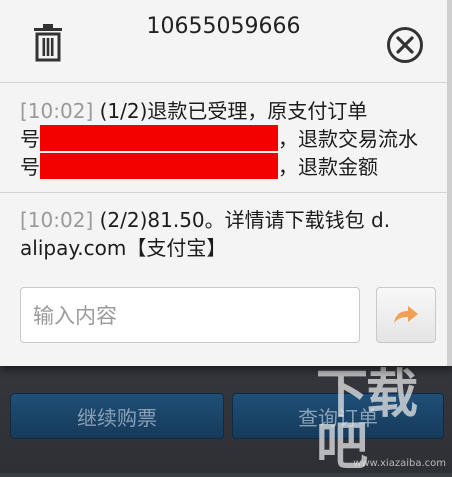  I want to click on message-input: 输入内容, so click(190, 315).